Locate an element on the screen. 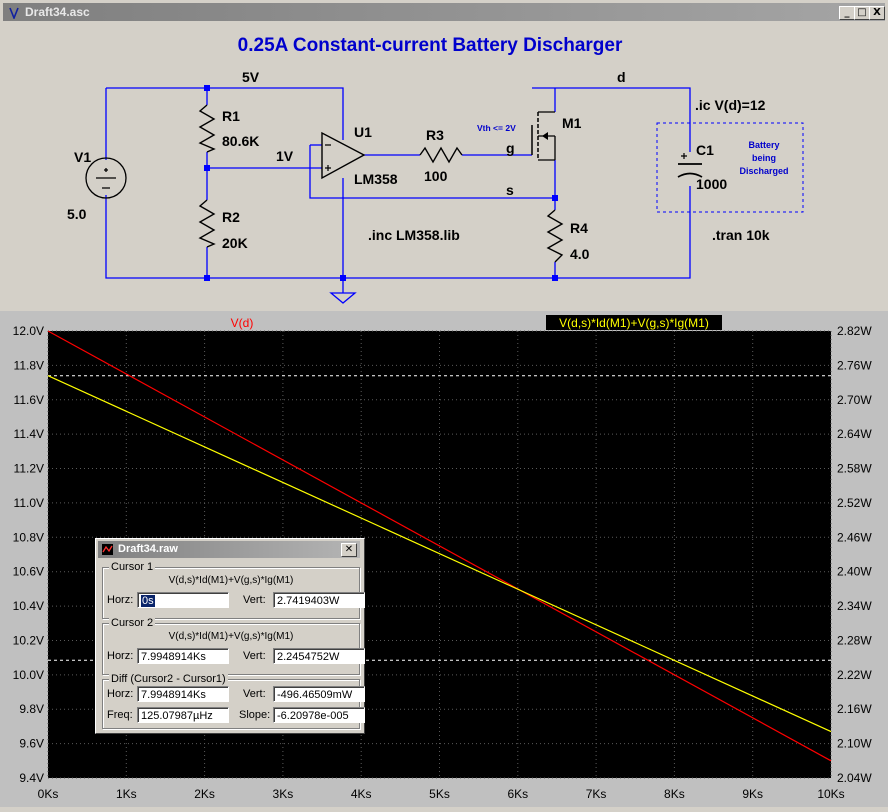  window-title: Draft34.asc is located at coordinates (57, 12).